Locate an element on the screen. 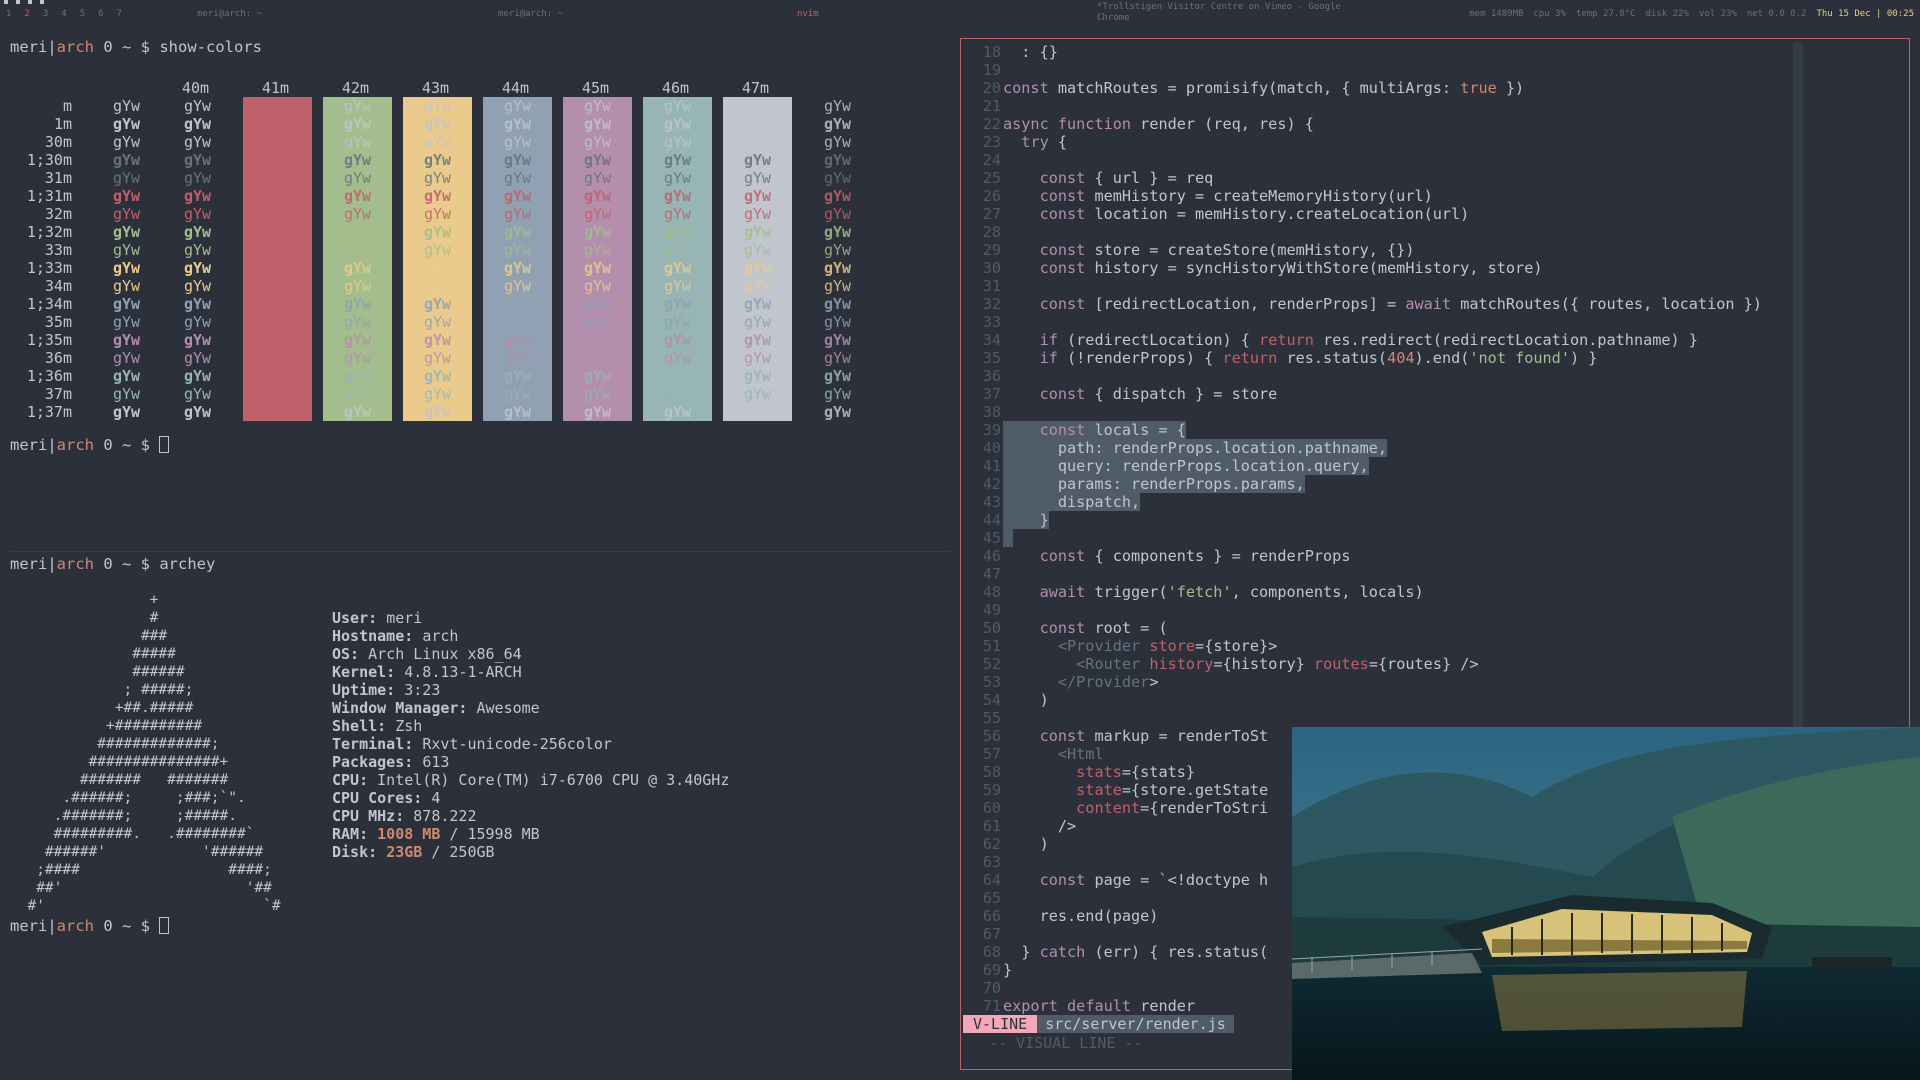  ram-total: / 15998 MB is located at coordinates (490, 834).